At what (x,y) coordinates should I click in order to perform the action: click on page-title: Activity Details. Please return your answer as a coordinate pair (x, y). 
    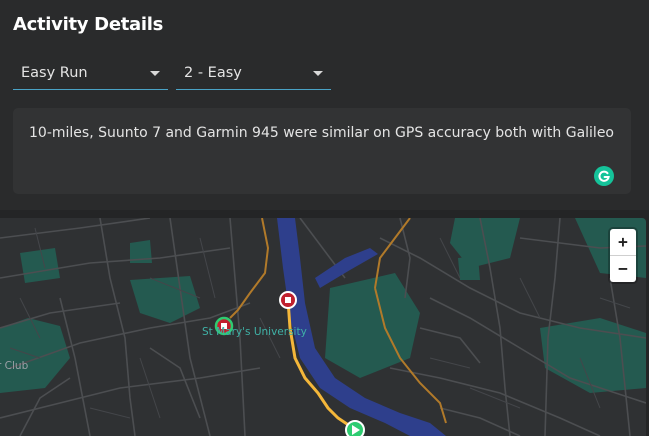
    Looking at the image, I should click on (88, 24).